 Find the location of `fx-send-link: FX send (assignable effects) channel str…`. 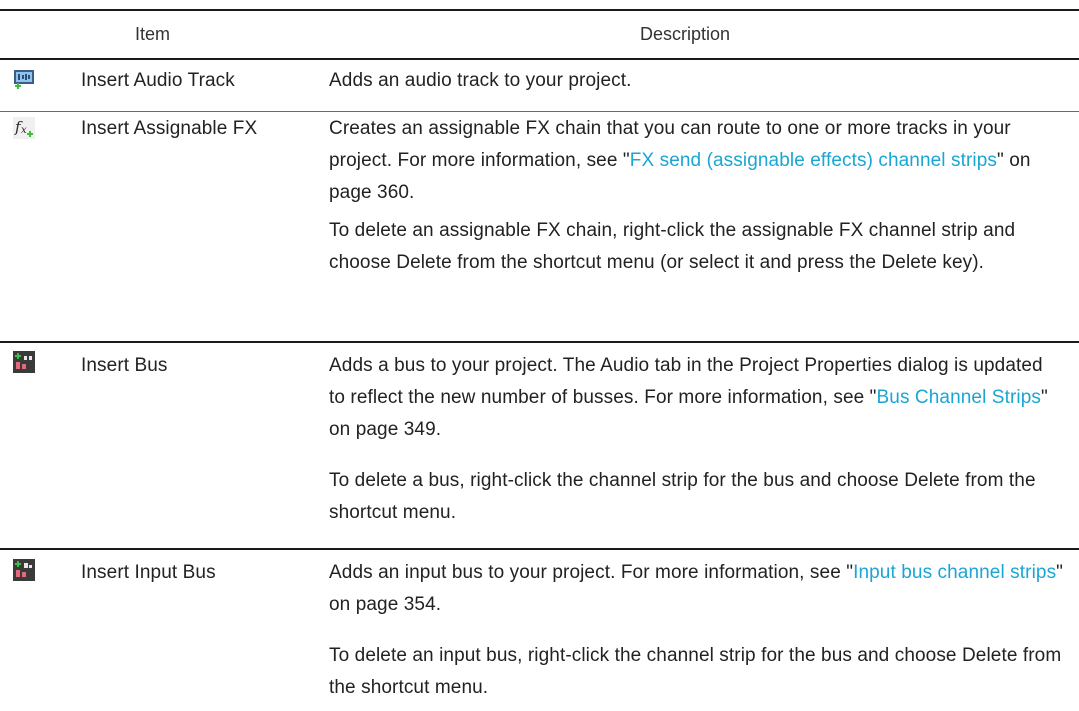

fx-send-link: FX send (assignable effects) channel str… is located at coordinates (813, 160).